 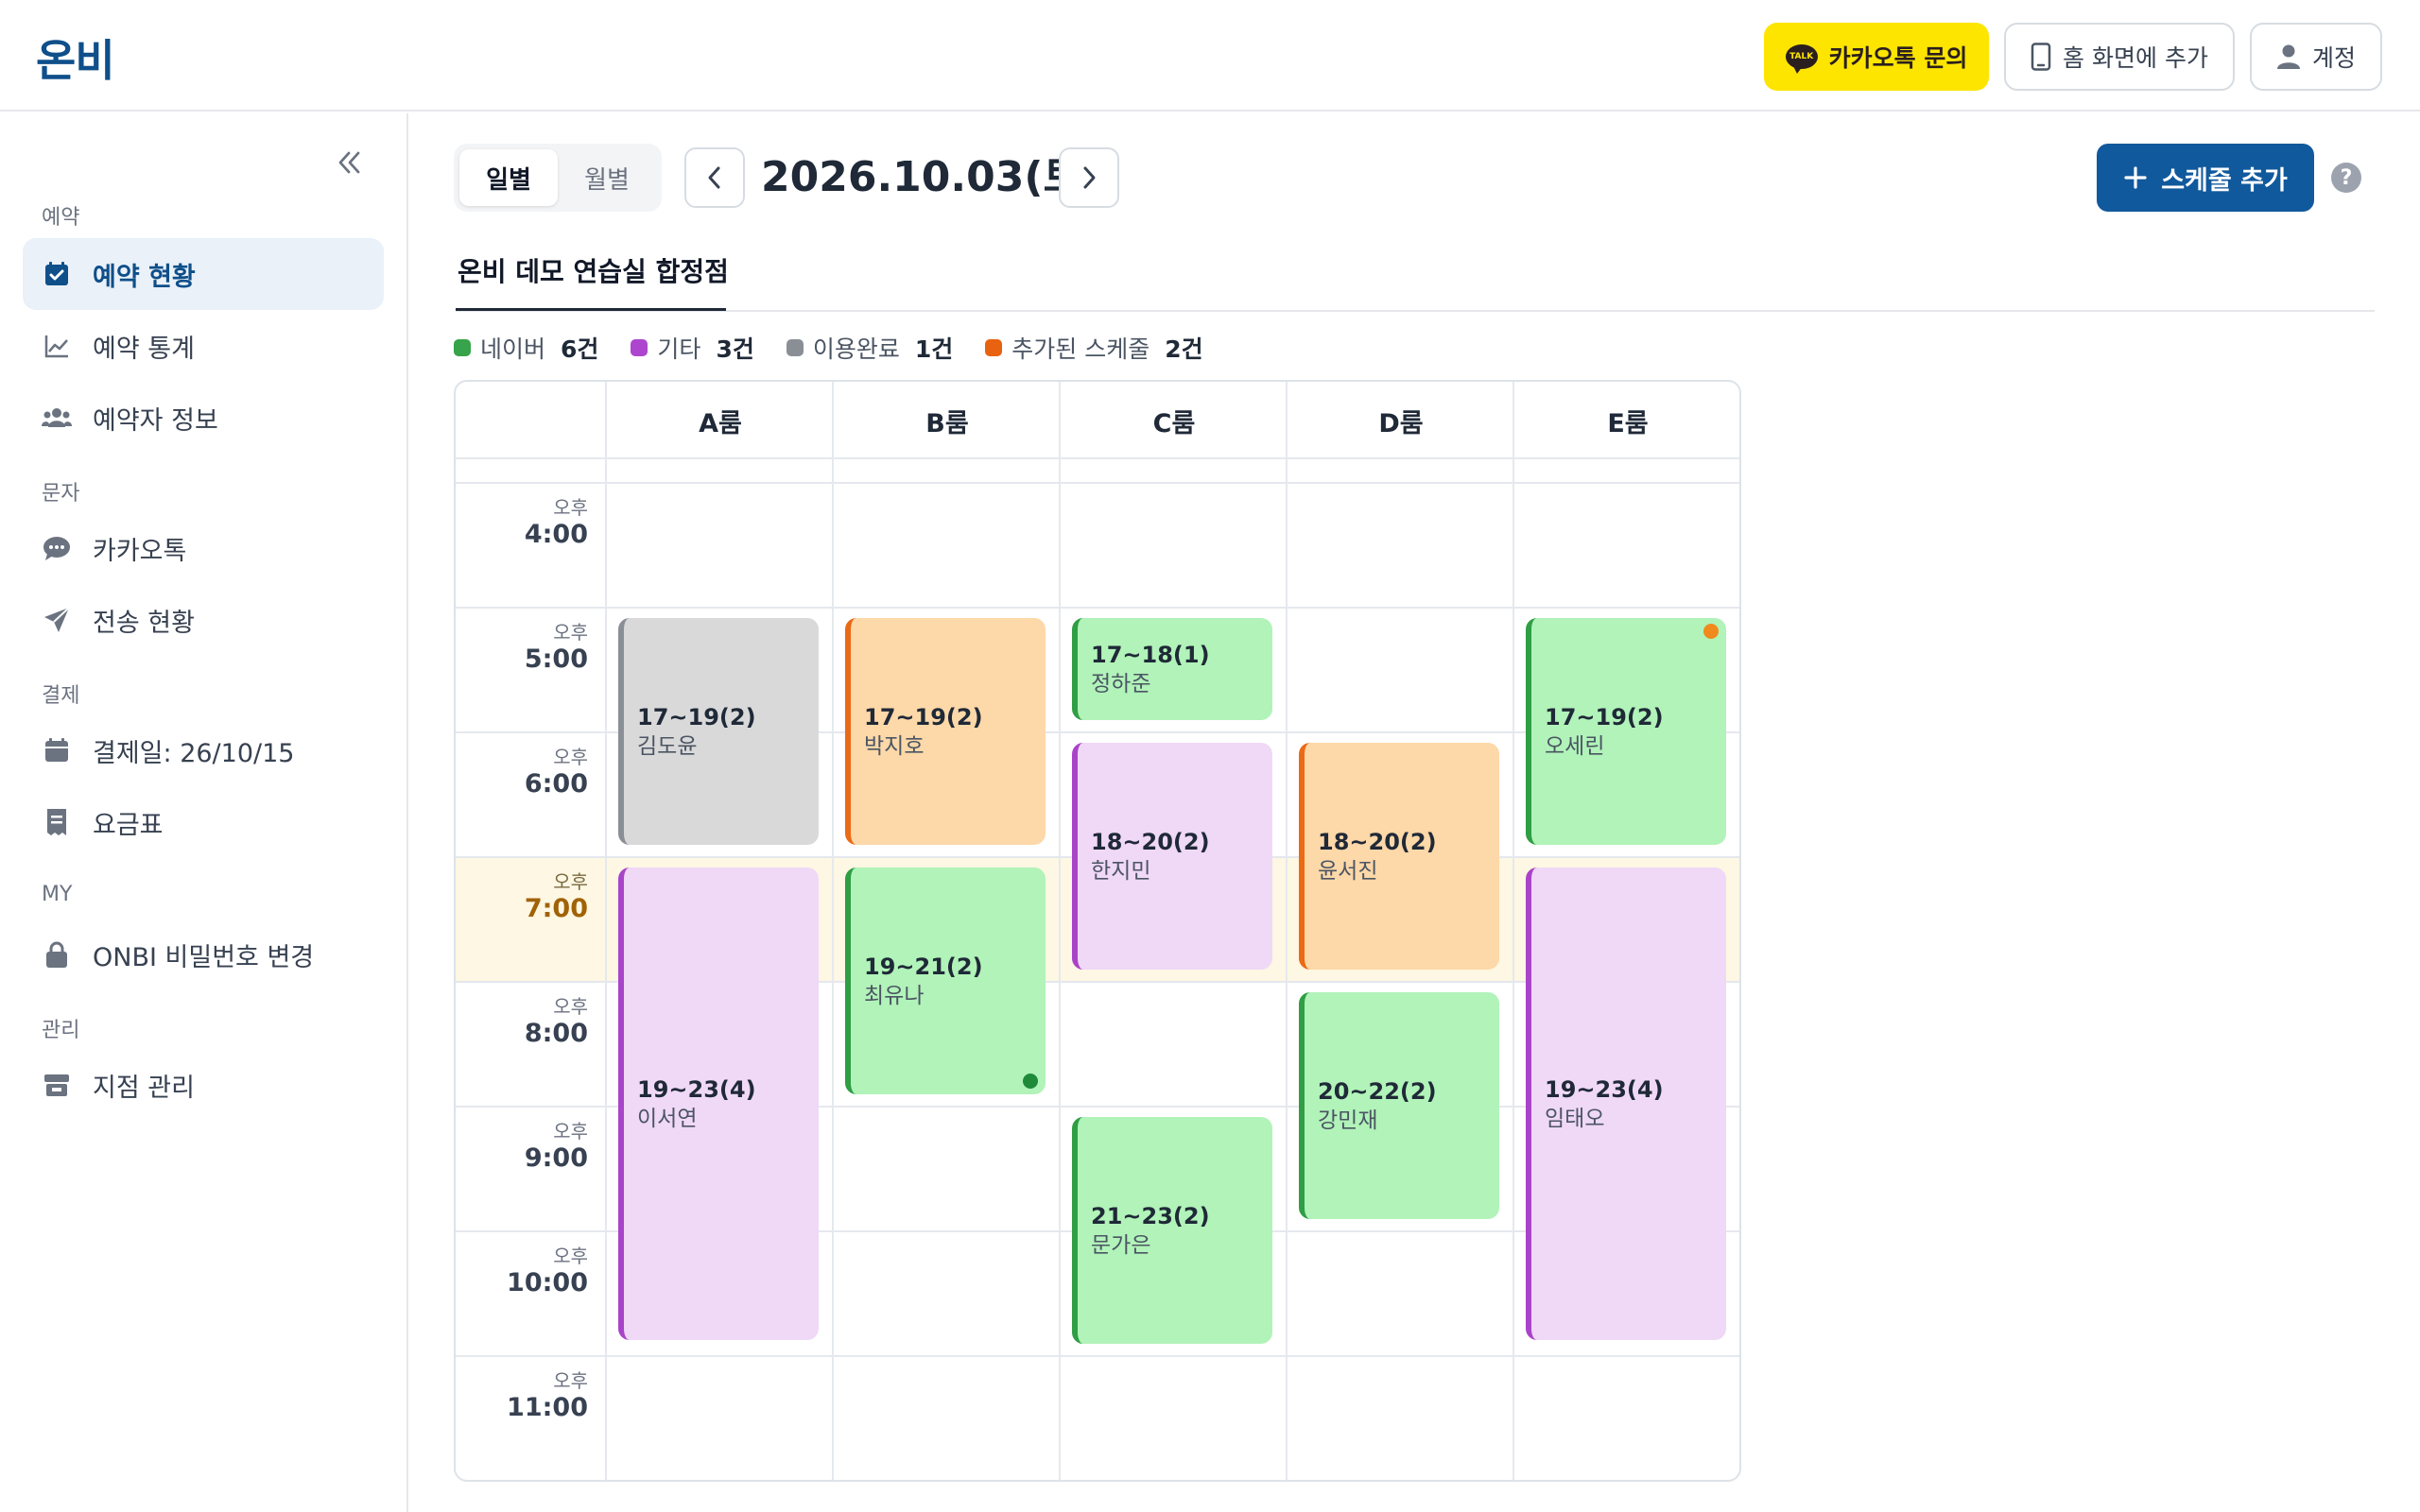 I want to click on account-label: 계정, so click(x=2333, y=58).